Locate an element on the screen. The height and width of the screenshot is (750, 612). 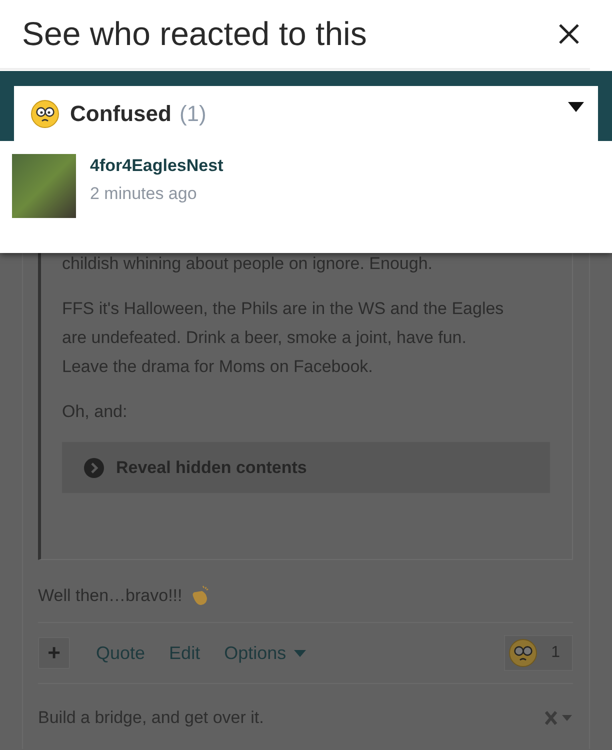
close-icon is located at coordinates (569, 34).